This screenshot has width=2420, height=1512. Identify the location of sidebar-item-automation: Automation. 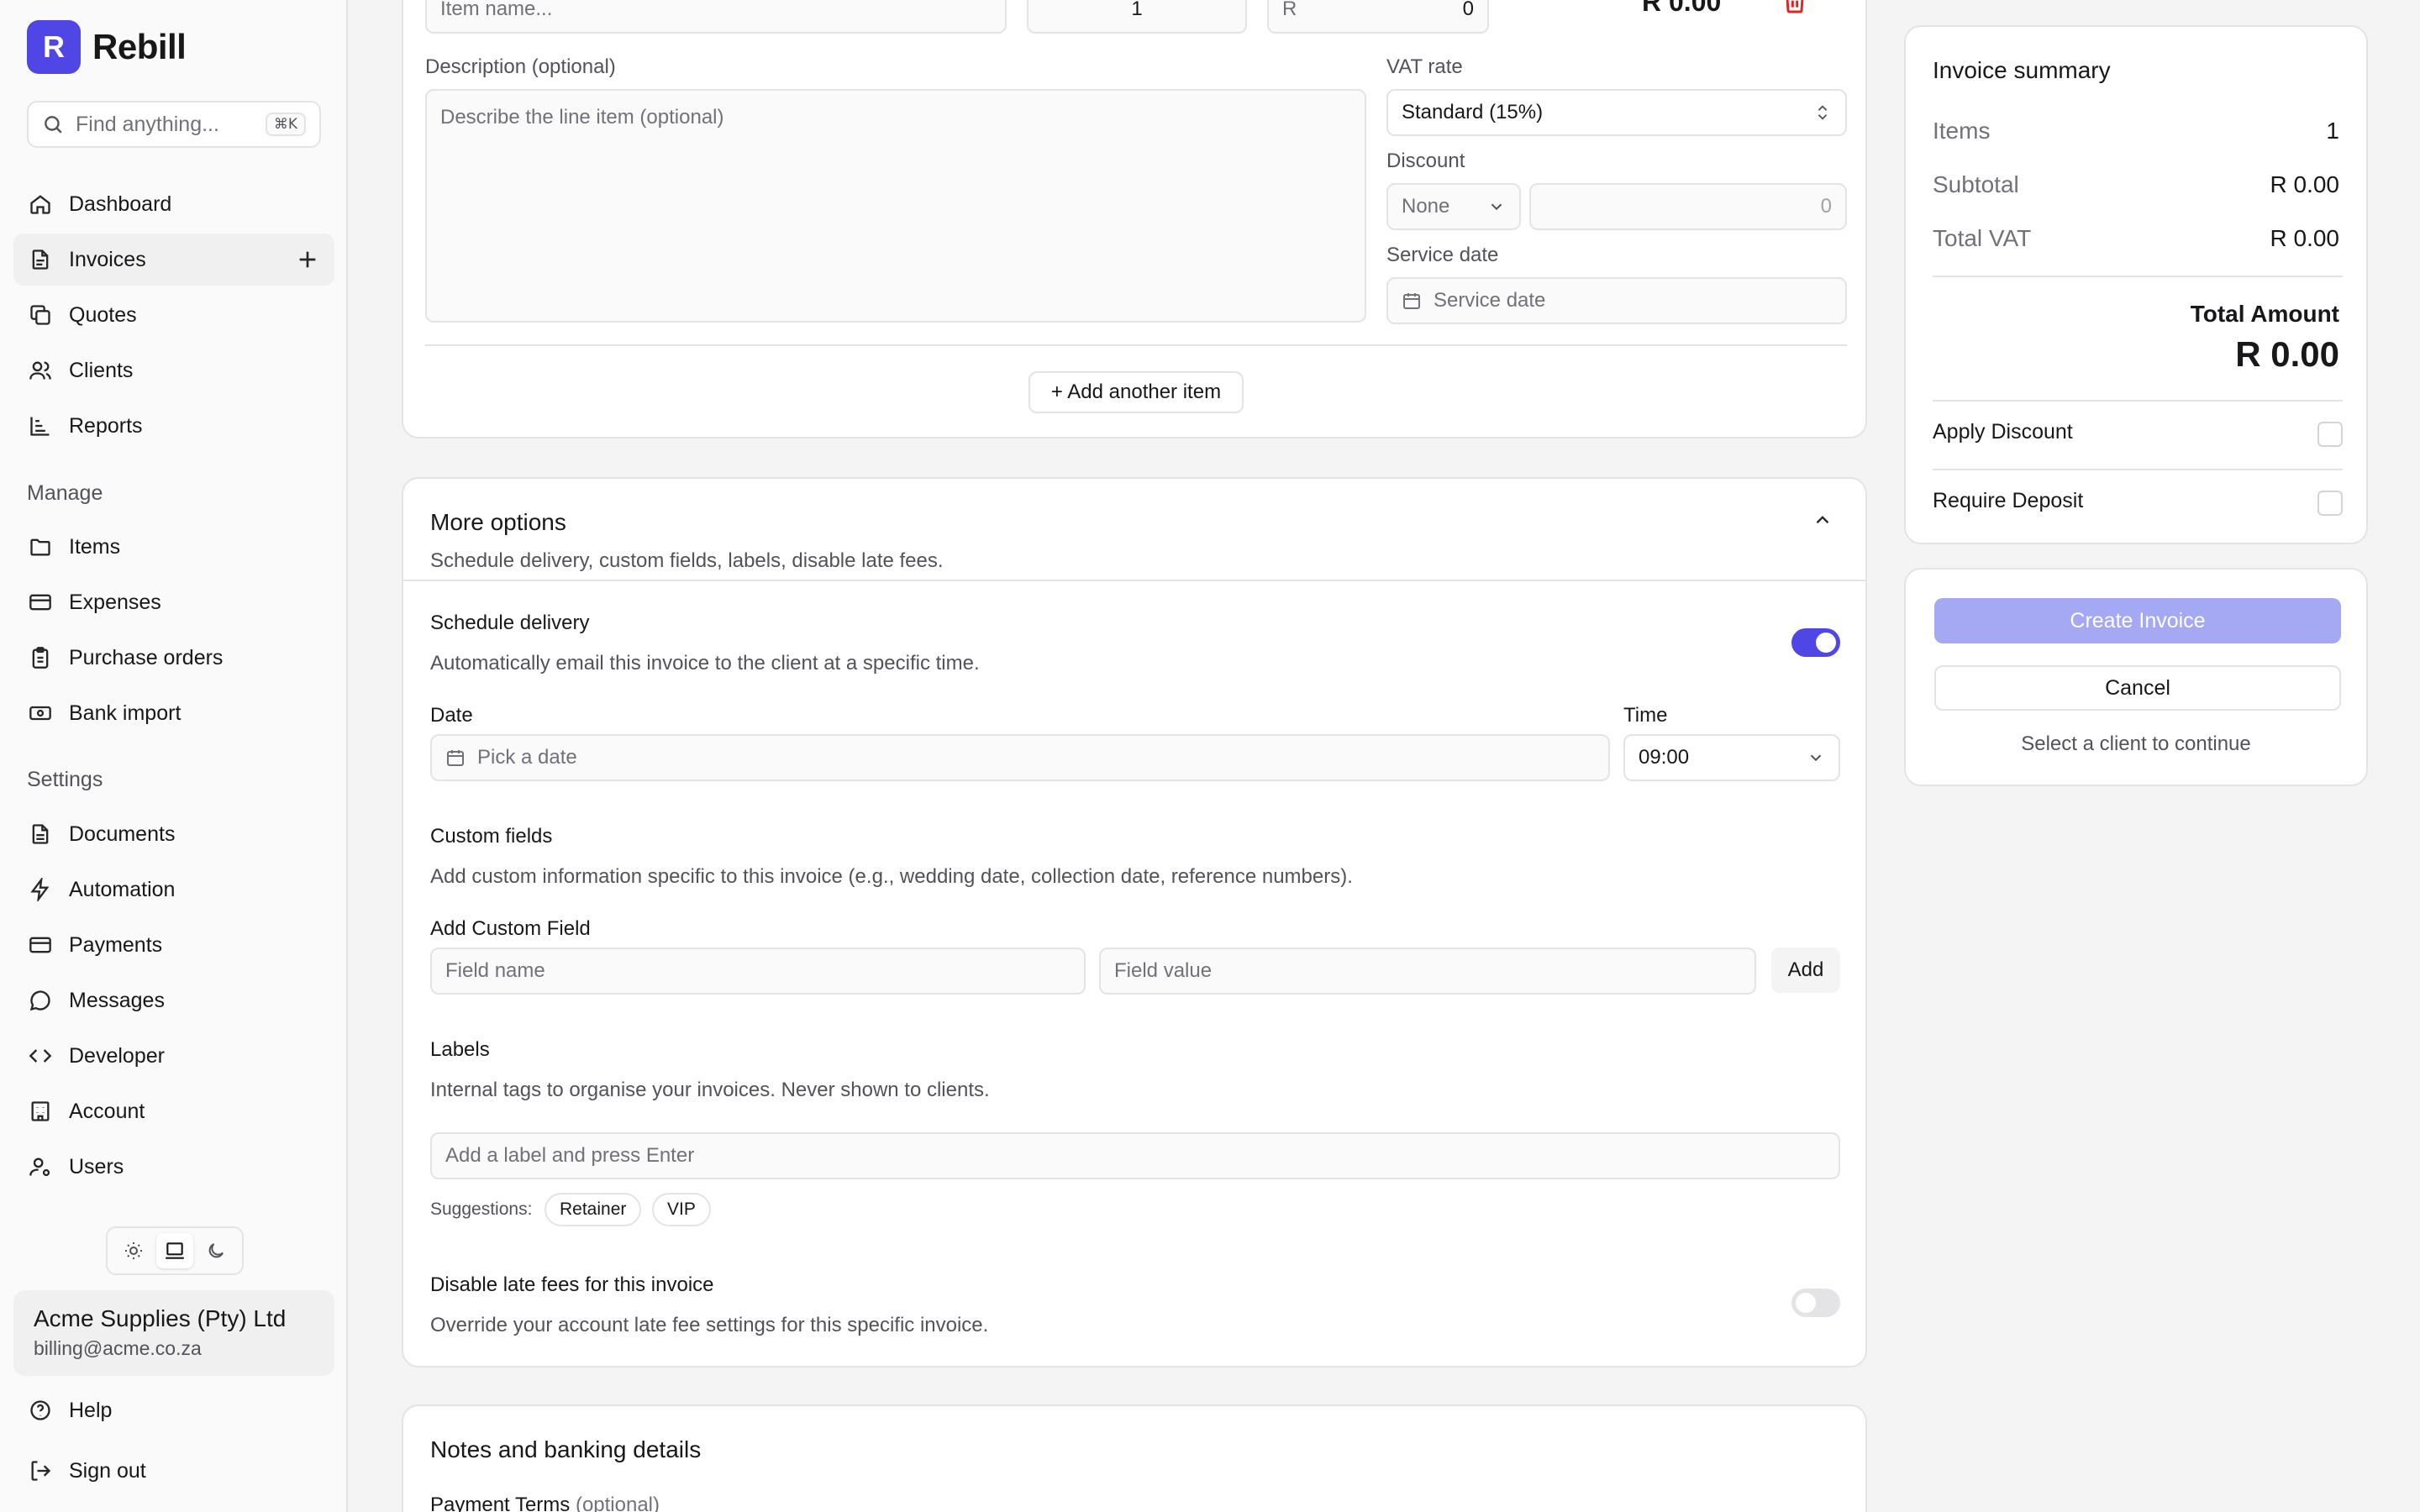
(173, 890).